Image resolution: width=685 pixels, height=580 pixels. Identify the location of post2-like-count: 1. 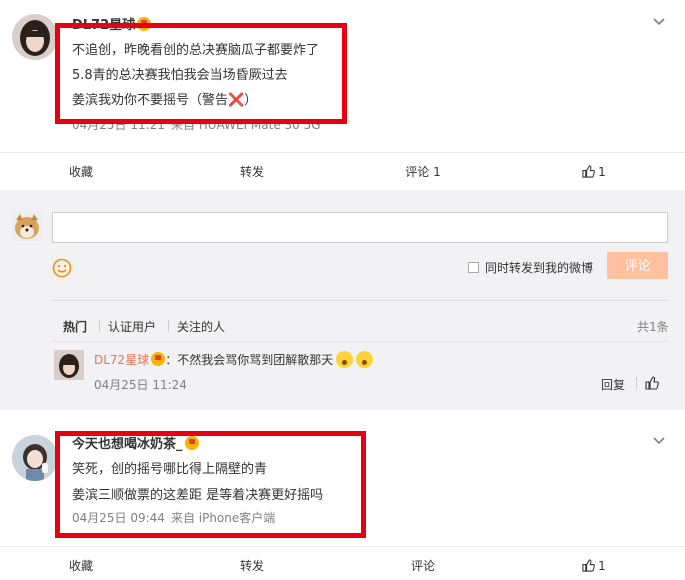
(602, 566).